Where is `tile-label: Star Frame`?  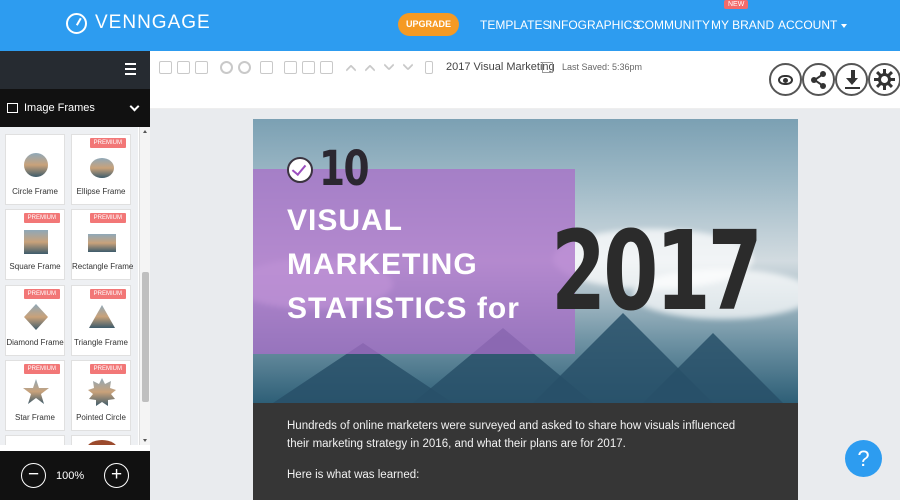 tile-label: Star Frame is located at coordinates (34, 417).